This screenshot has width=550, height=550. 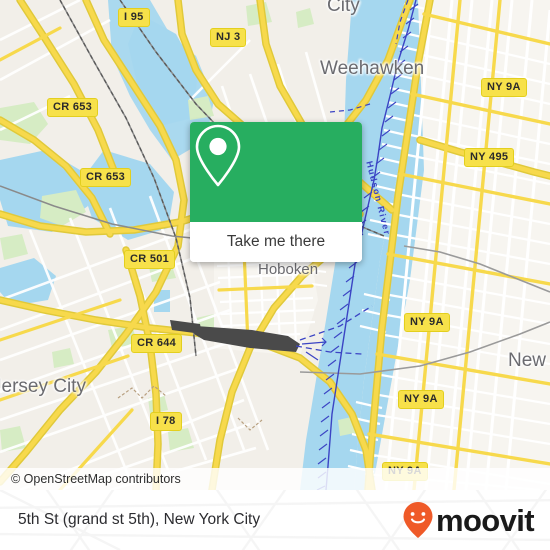 I want to click on moovit-pin-icon, so click(x=418, y=520).